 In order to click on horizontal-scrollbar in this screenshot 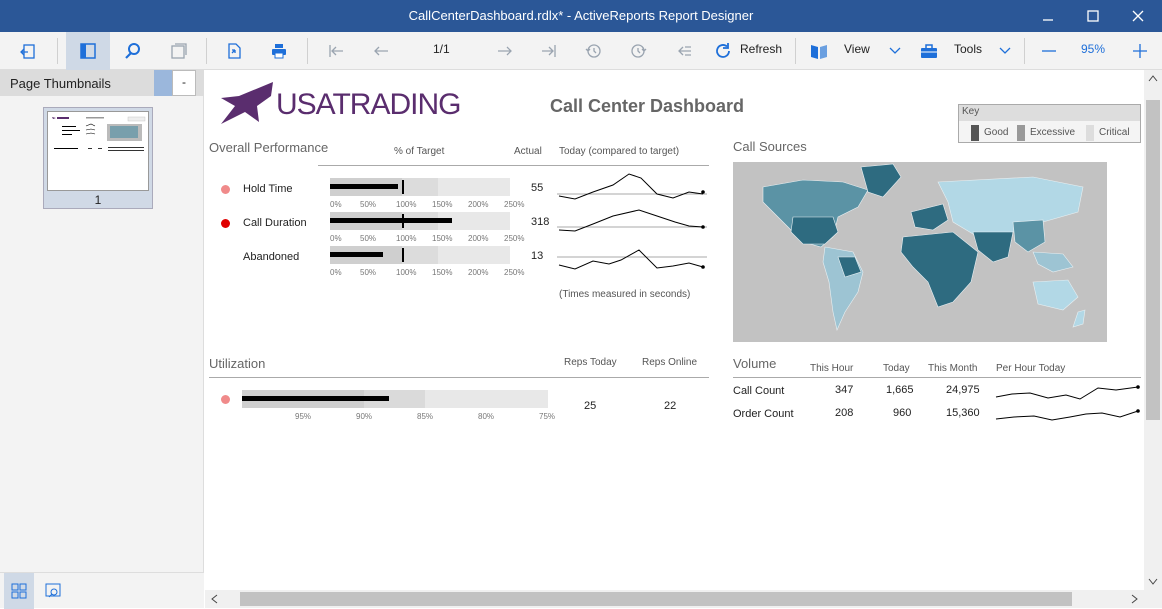, I will do `click(683, 599)`.